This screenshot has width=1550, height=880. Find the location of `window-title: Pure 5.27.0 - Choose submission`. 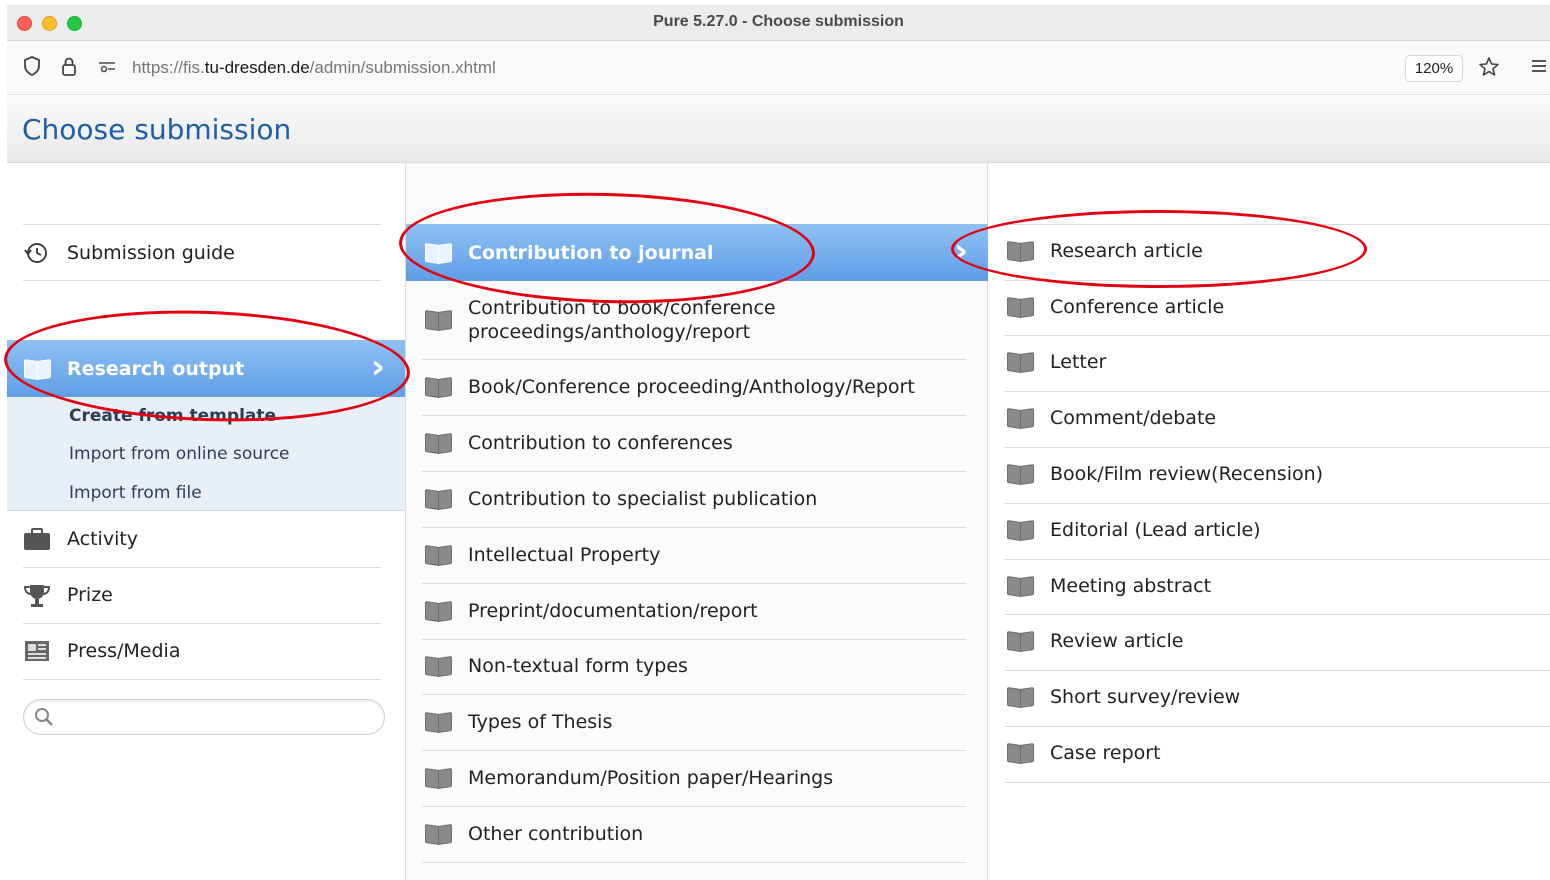

window-title: Pure 5.27.0 - Choose submission is located at coordinates (778, 21).